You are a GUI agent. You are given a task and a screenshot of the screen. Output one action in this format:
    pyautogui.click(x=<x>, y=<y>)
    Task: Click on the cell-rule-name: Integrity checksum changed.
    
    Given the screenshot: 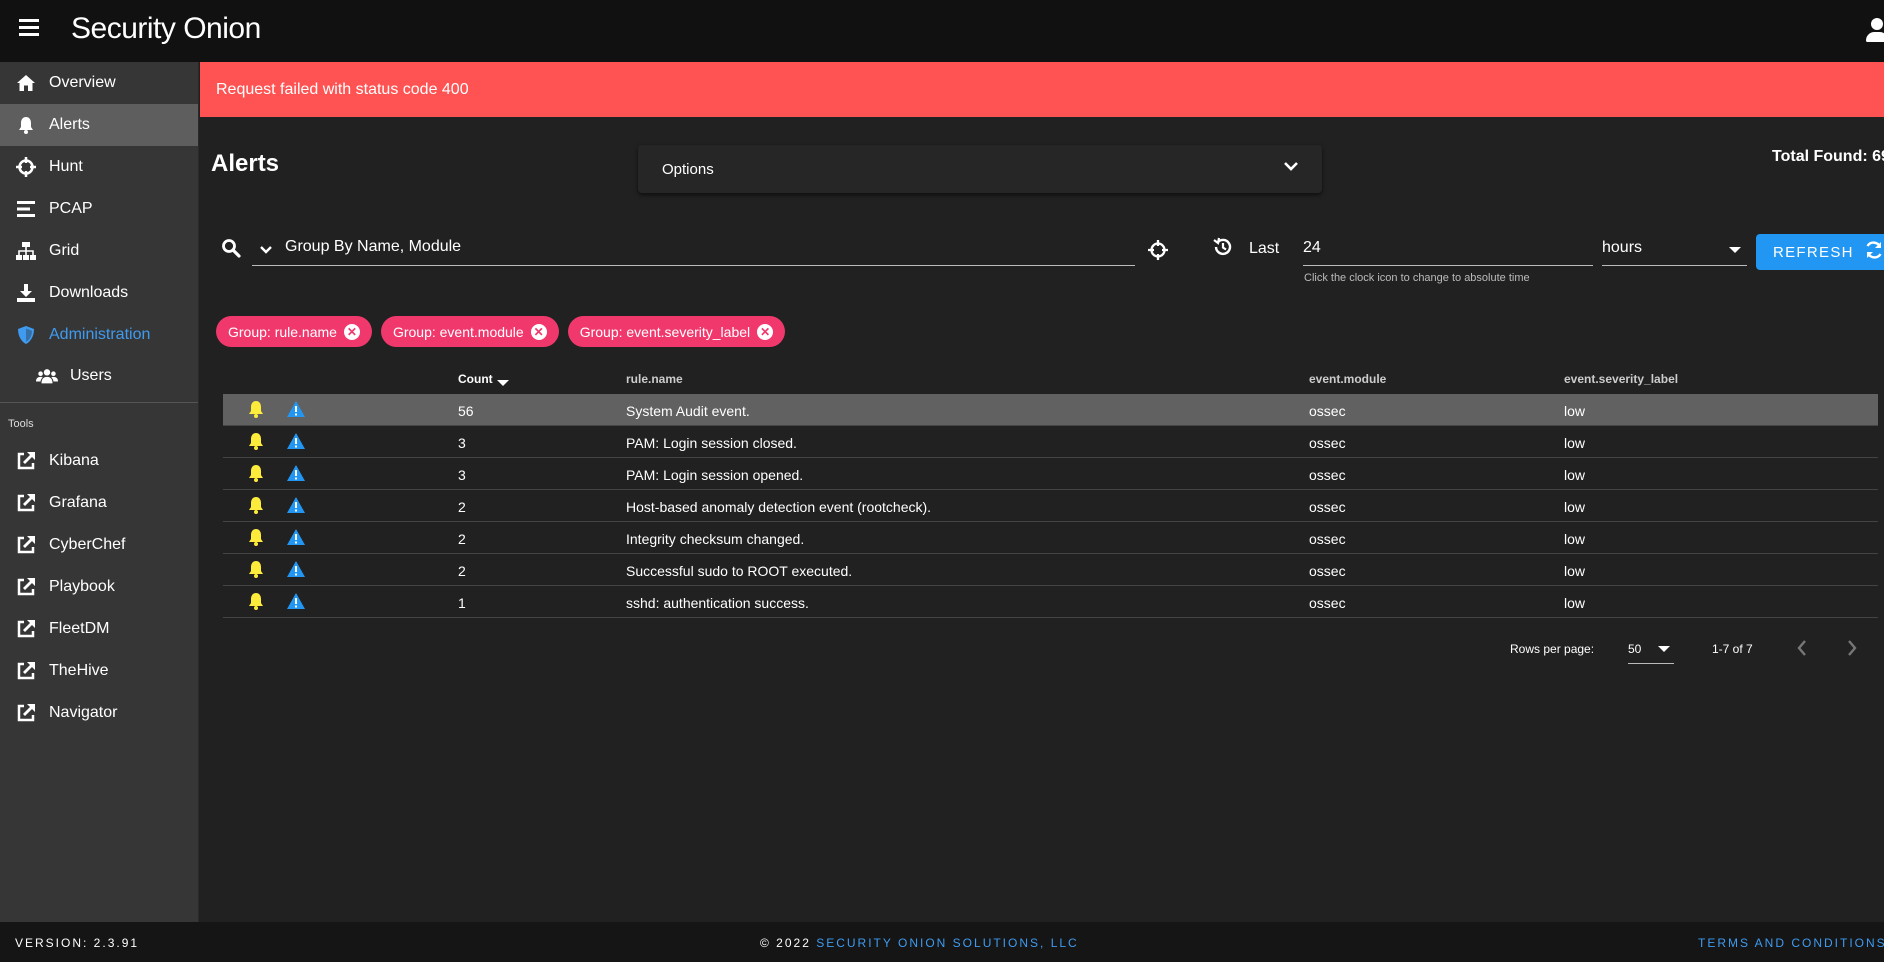 What is the action you would take?
    pyautogui.click(x=715, y=539)
    